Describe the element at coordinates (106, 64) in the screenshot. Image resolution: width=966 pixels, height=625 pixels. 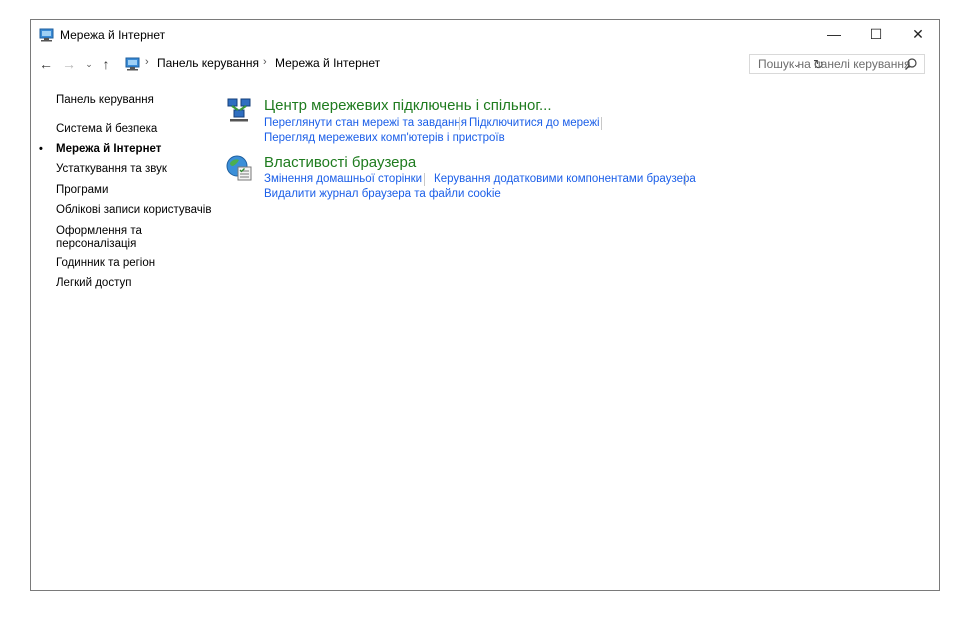
I see `up-arrow-icon: ↑` at that location.